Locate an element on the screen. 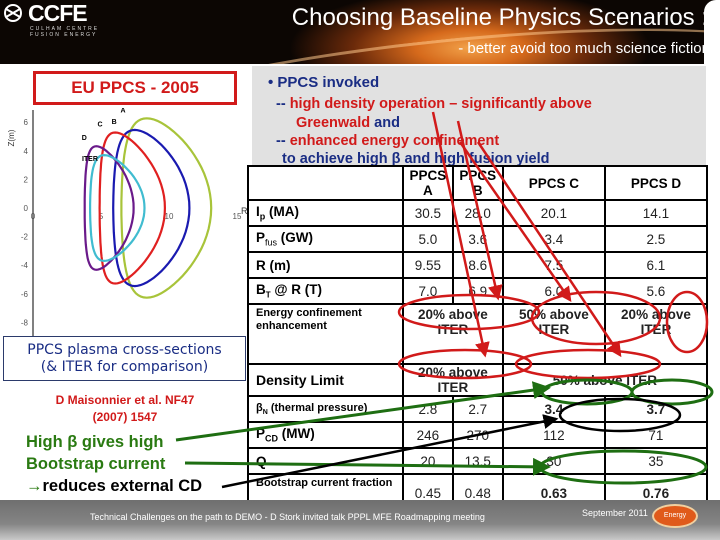 The image size is (720, 540). bullet-line-2: Greenwald and is located at coordinates (348, 123).